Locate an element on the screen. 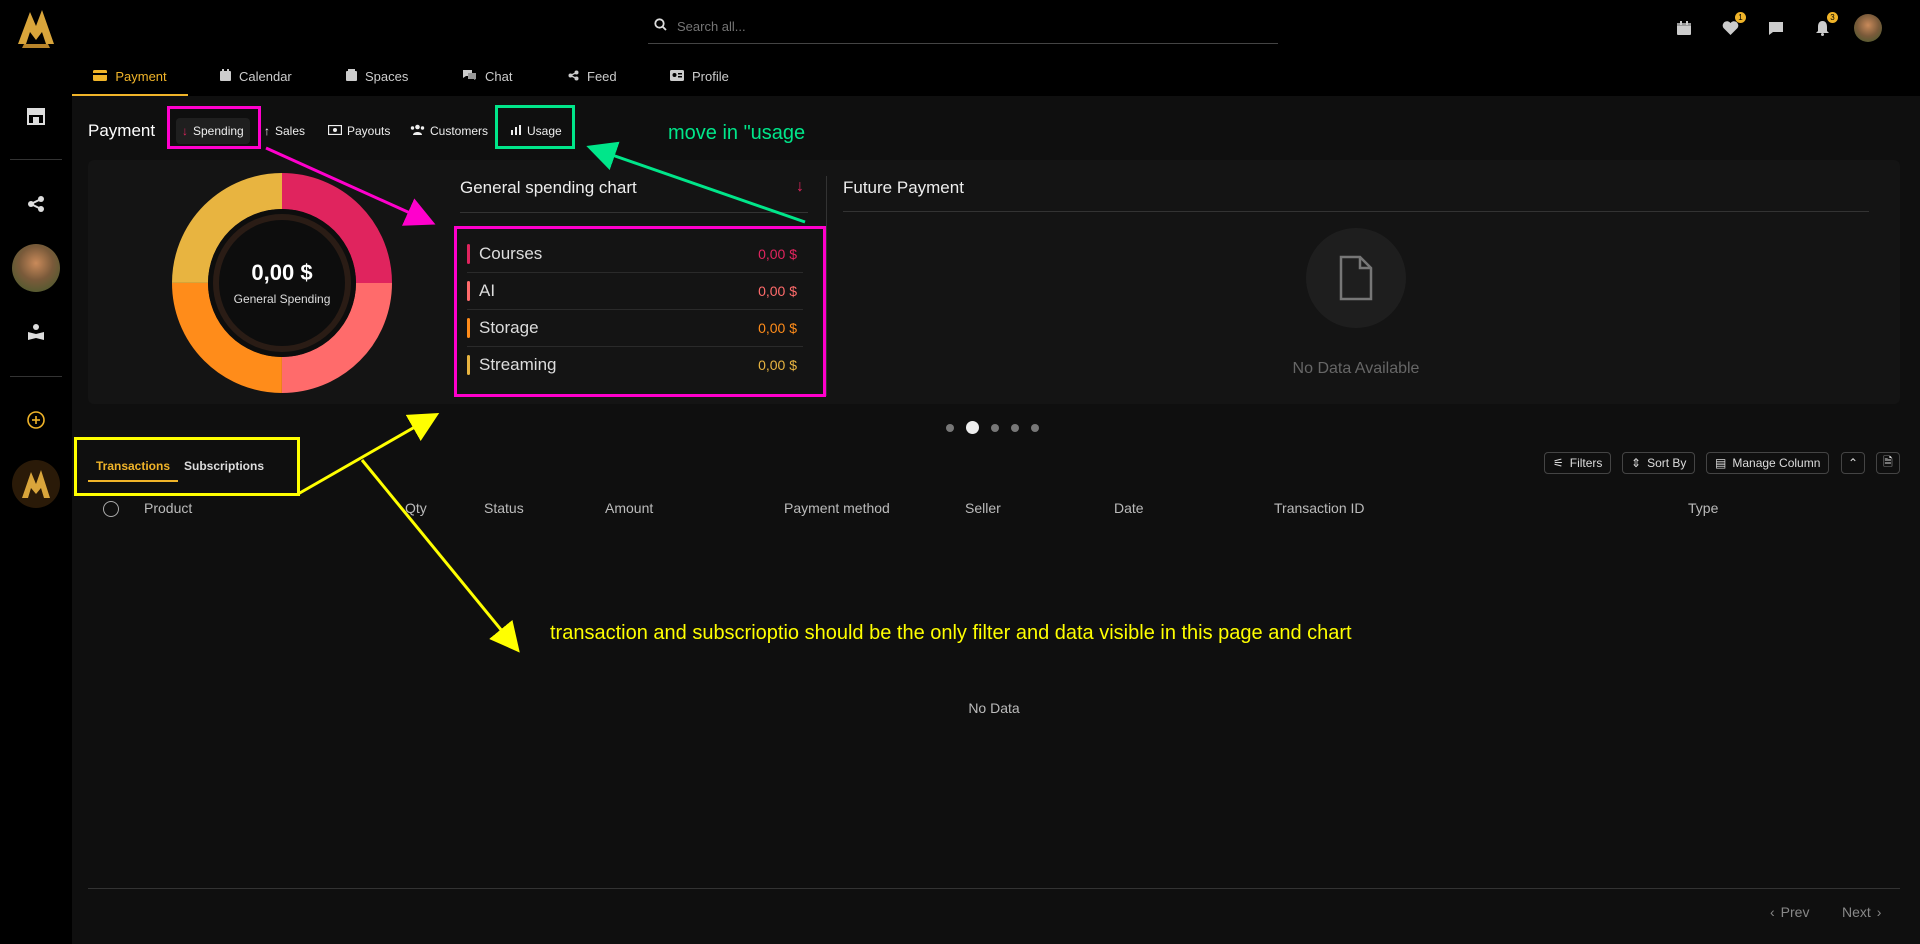  annotation-usage-note: move in "usage is located at coordinates (737, 133).